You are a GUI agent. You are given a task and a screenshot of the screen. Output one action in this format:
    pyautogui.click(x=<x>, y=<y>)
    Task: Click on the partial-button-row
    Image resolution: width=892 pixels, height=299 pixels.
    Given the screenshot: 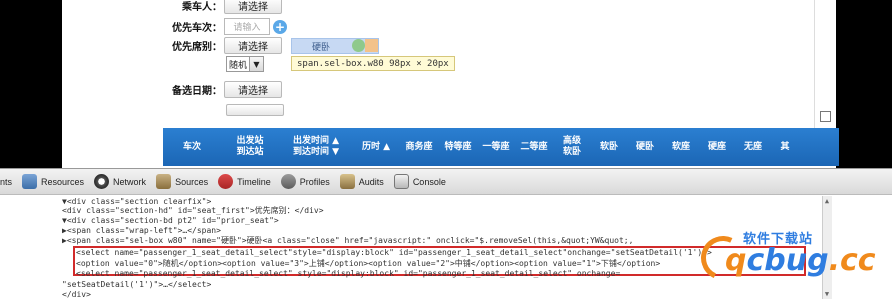 What is the action you would take?
    pyautogui.click(x=255, y=110)
    